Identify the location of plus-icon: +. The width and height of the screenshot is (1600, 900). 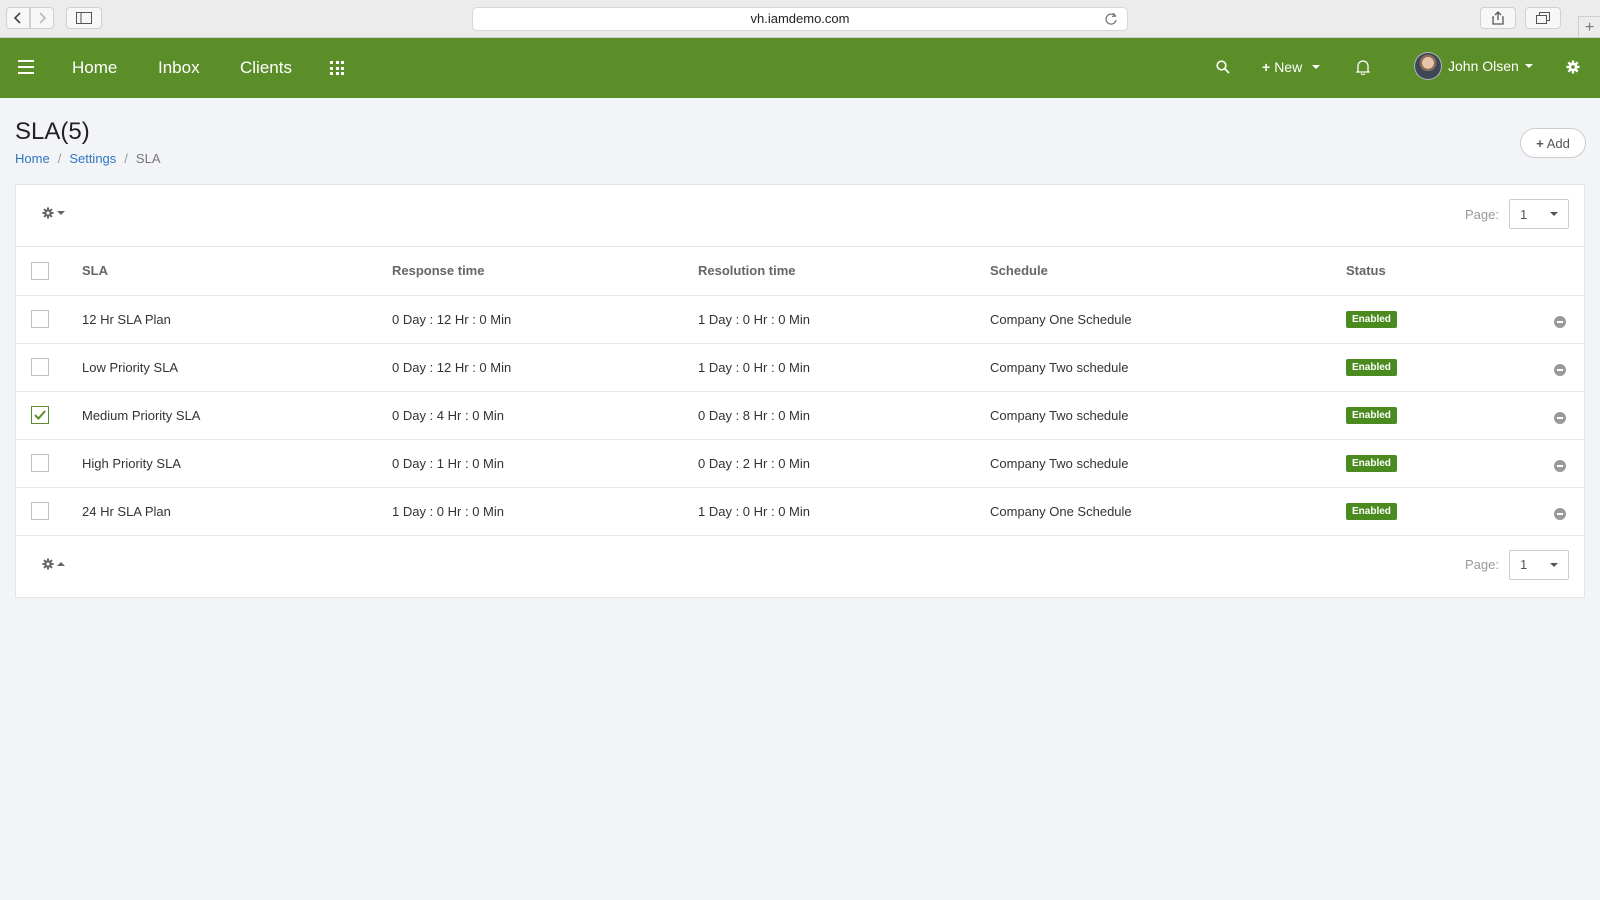
(1540, 143).